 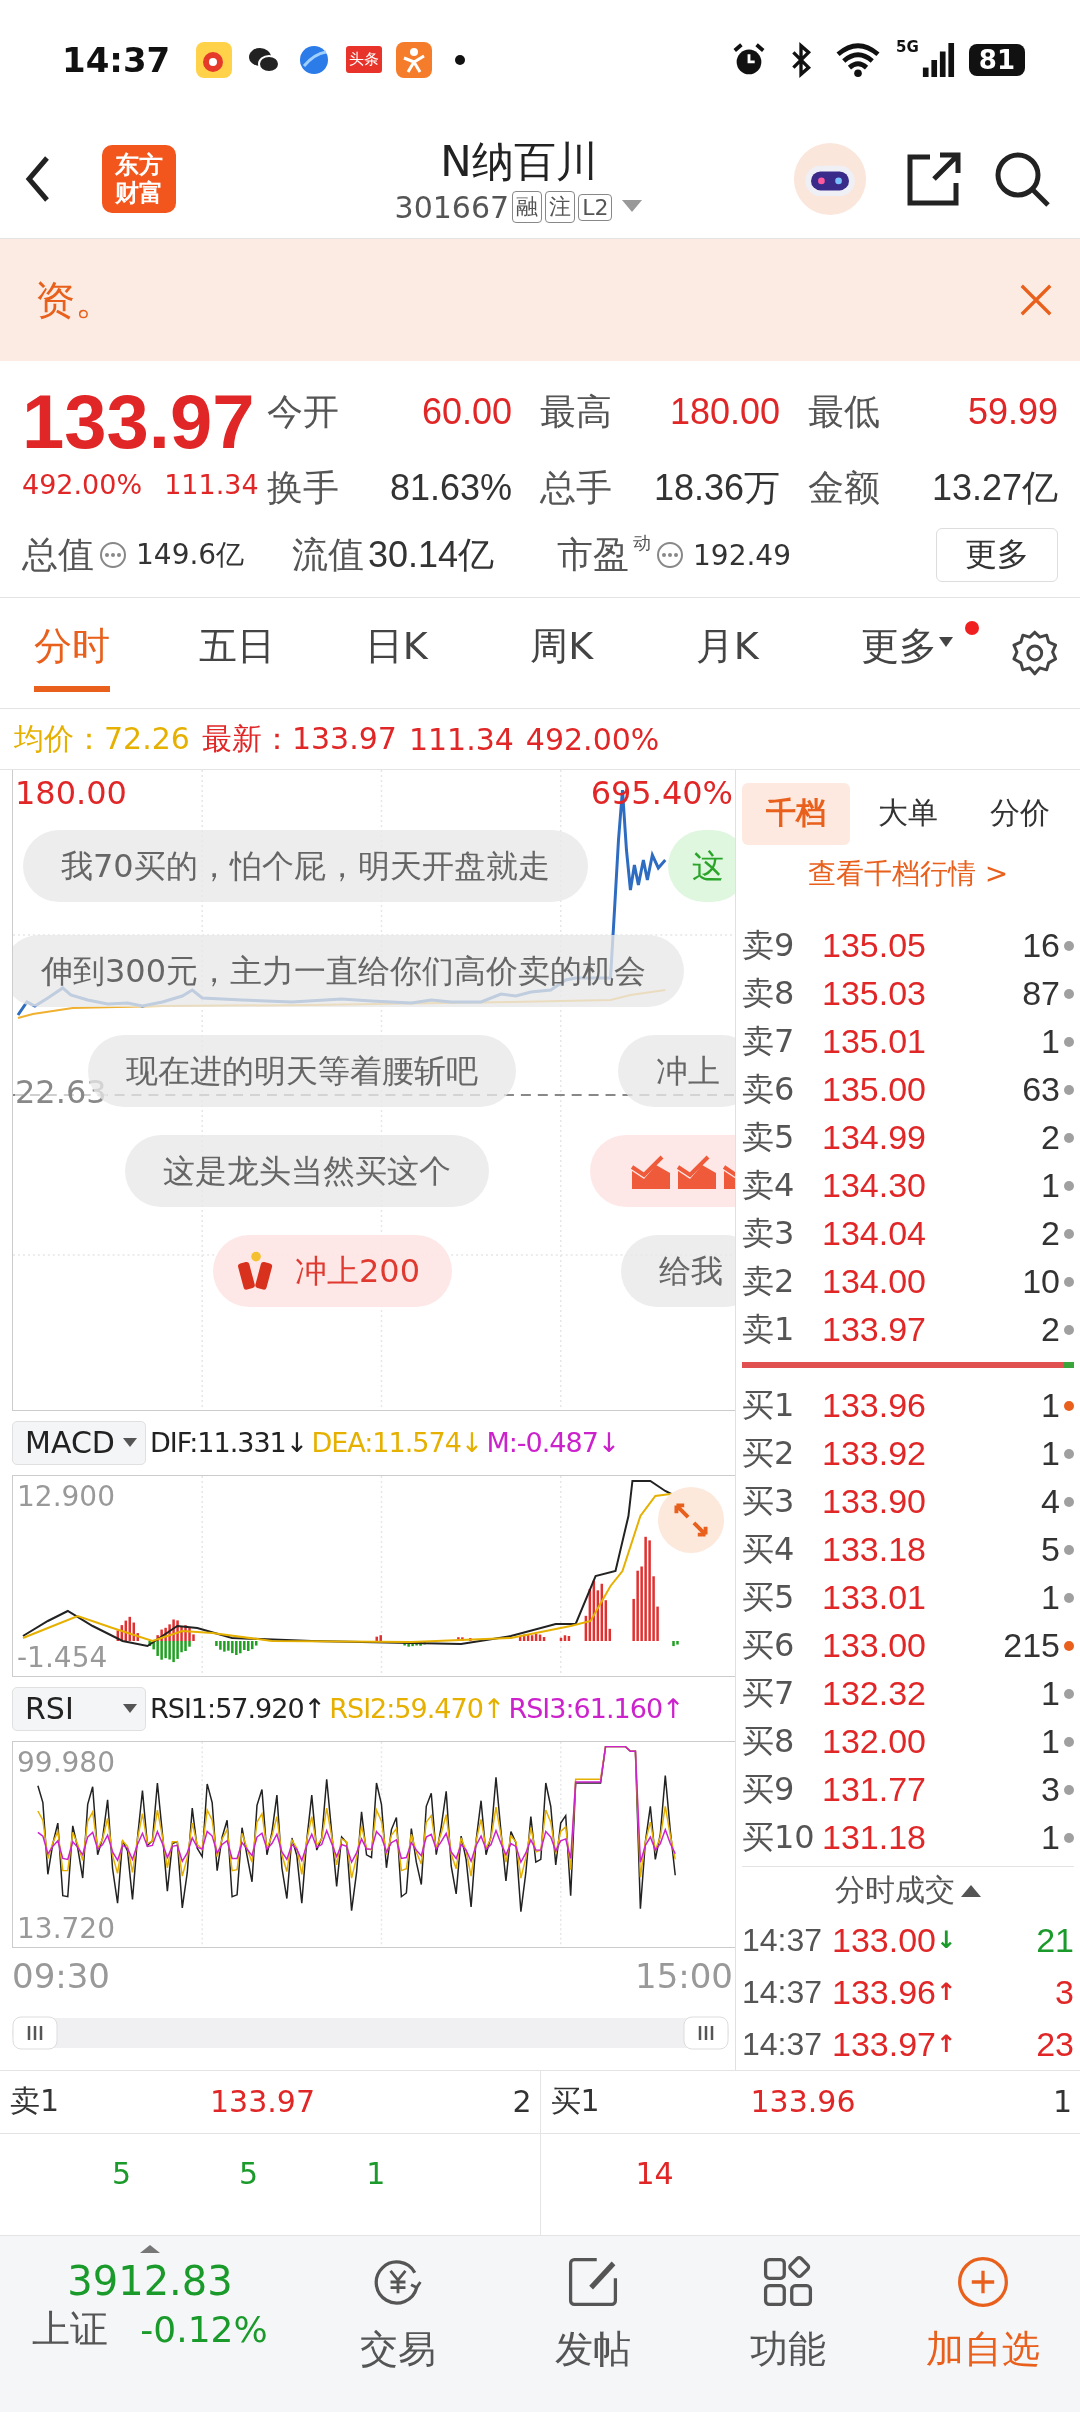 I want to click on level-label: 卖4, so click(x=769, y=1185).